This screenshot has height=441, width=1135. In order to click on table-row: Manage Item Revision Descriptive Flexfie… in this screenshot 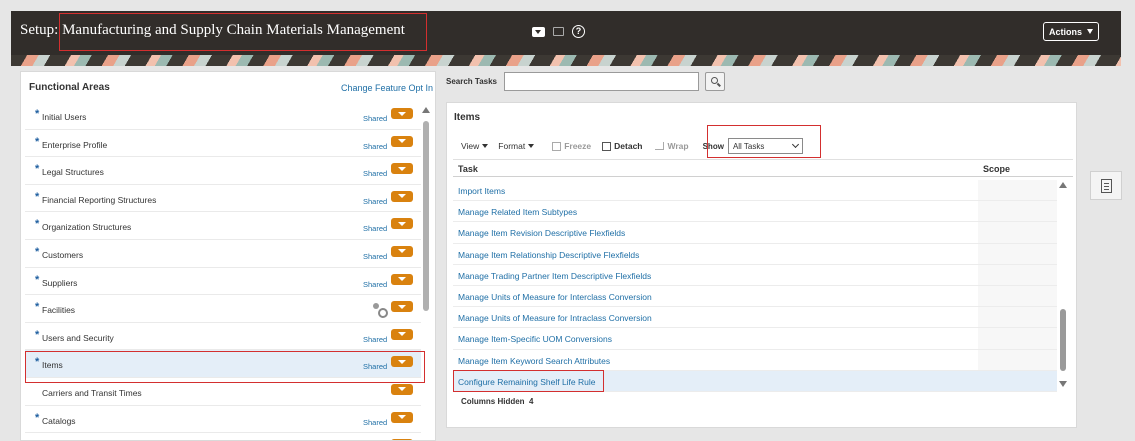, I will do `click(755, 233)`.